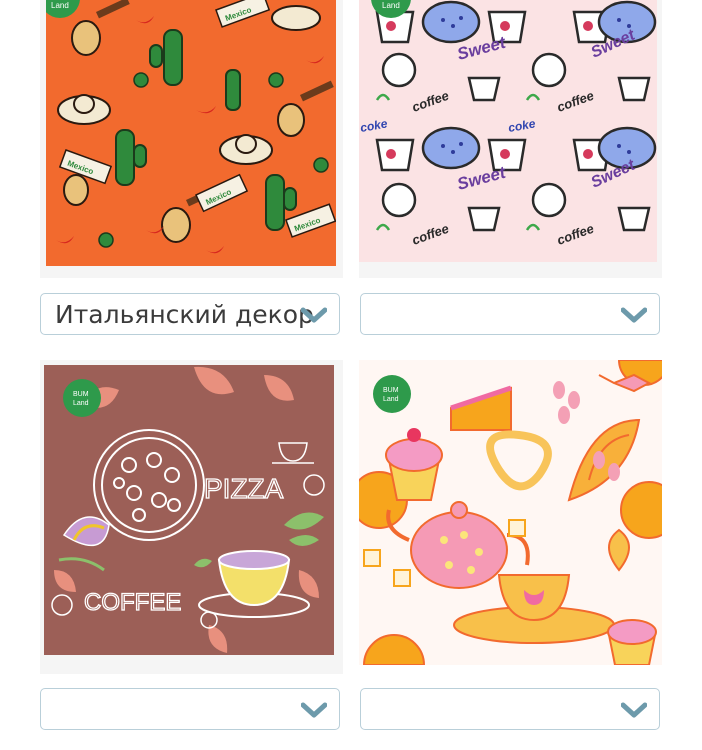 The width and height of the screenshot is (702, 750). Describe the element at coordinates (632, 642) in the screenshot. I see `cupcake-icon` at that location.